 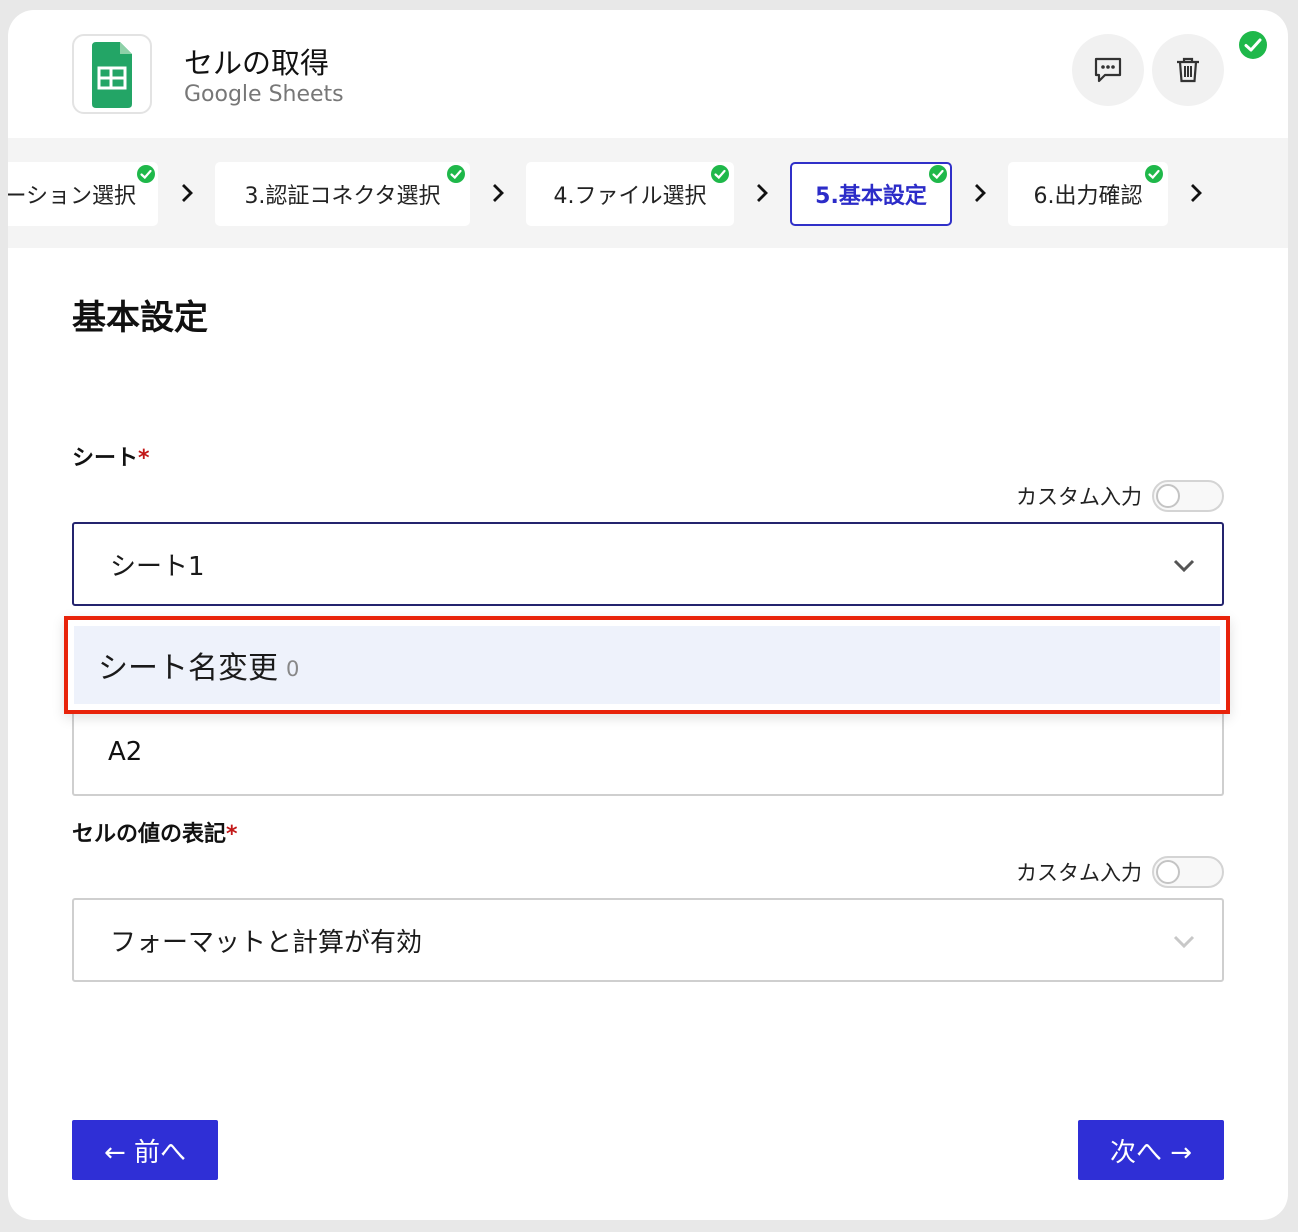 What do you see at coordinates (72, 196) in the screenshot?
I see `step-label: ケーション選択` at bounding box center [72, 196].